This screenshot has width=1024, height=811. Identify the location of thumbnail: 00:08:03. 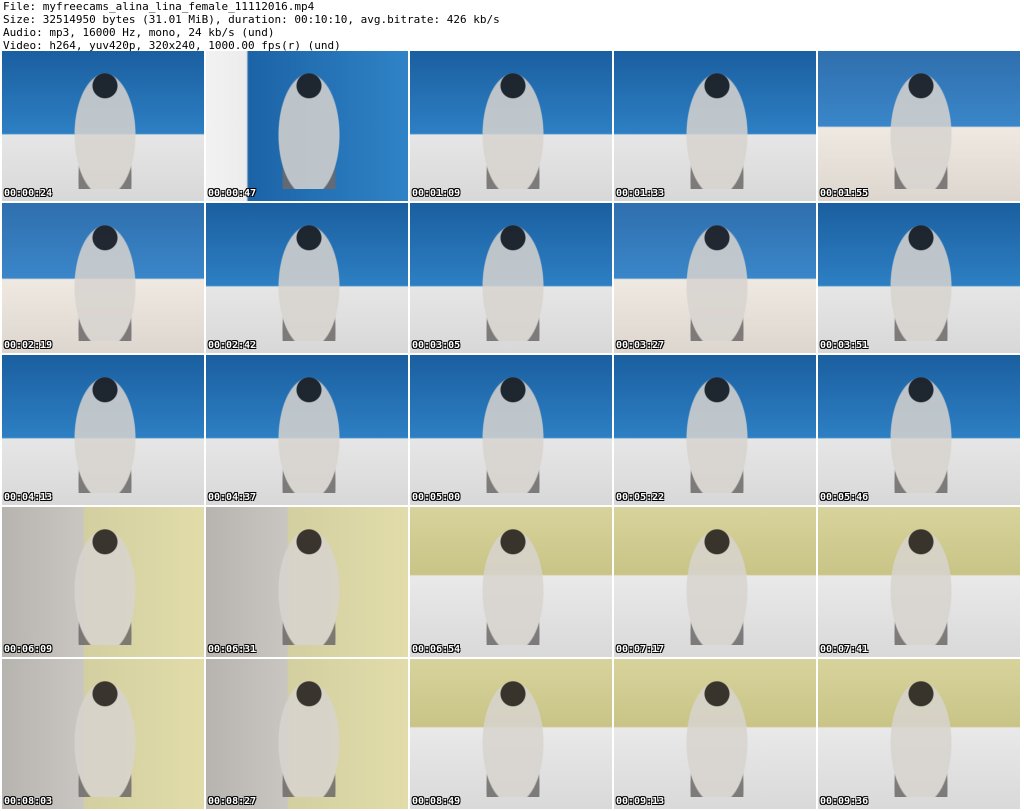
(103, 734).